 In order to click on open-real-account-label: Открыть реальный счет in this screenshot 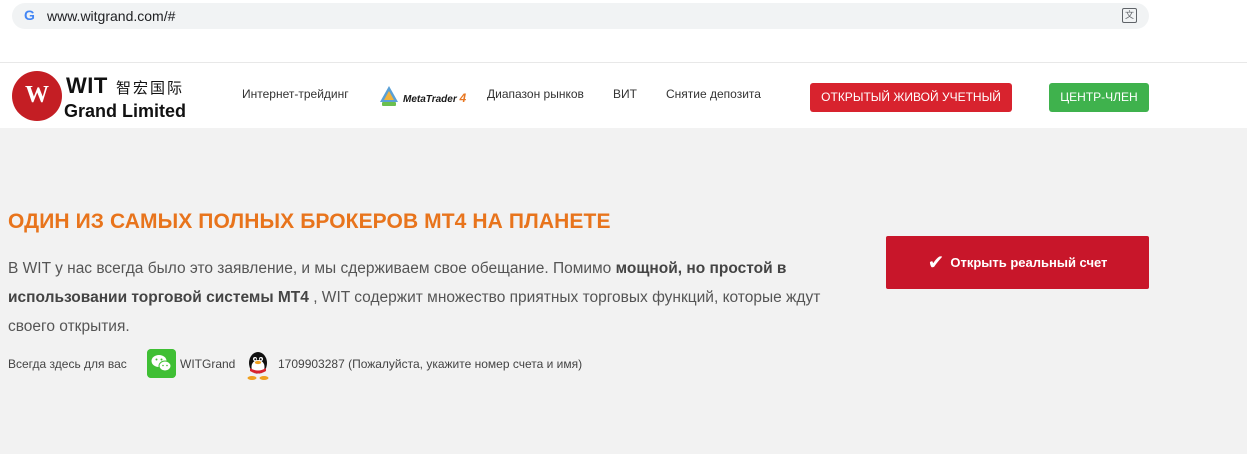, I will do `click(1029, 262)`.